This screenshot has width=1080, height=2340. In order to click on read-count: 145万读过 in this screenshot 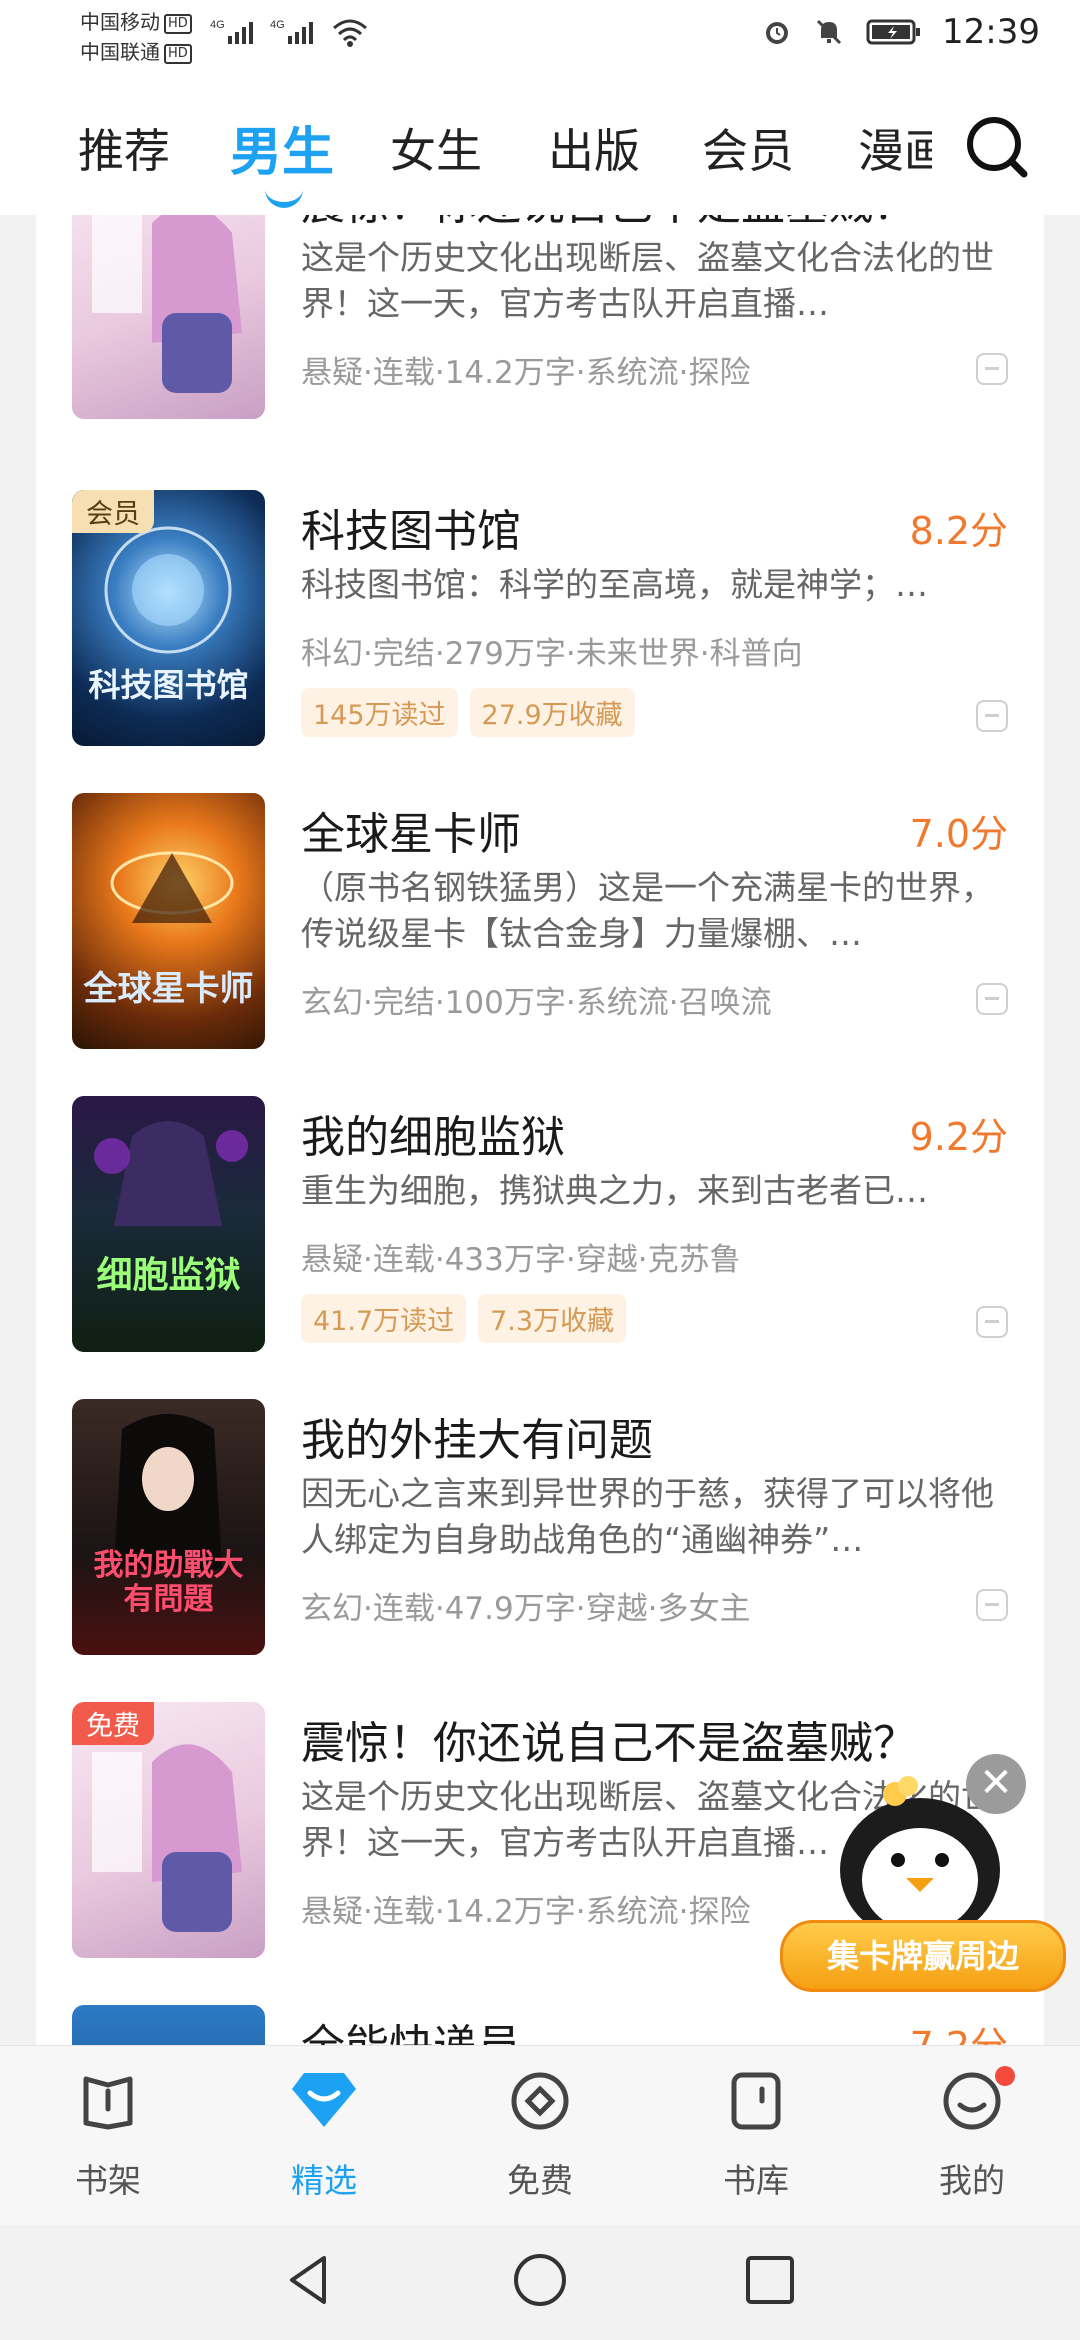, I will do `click(379, 712)`.